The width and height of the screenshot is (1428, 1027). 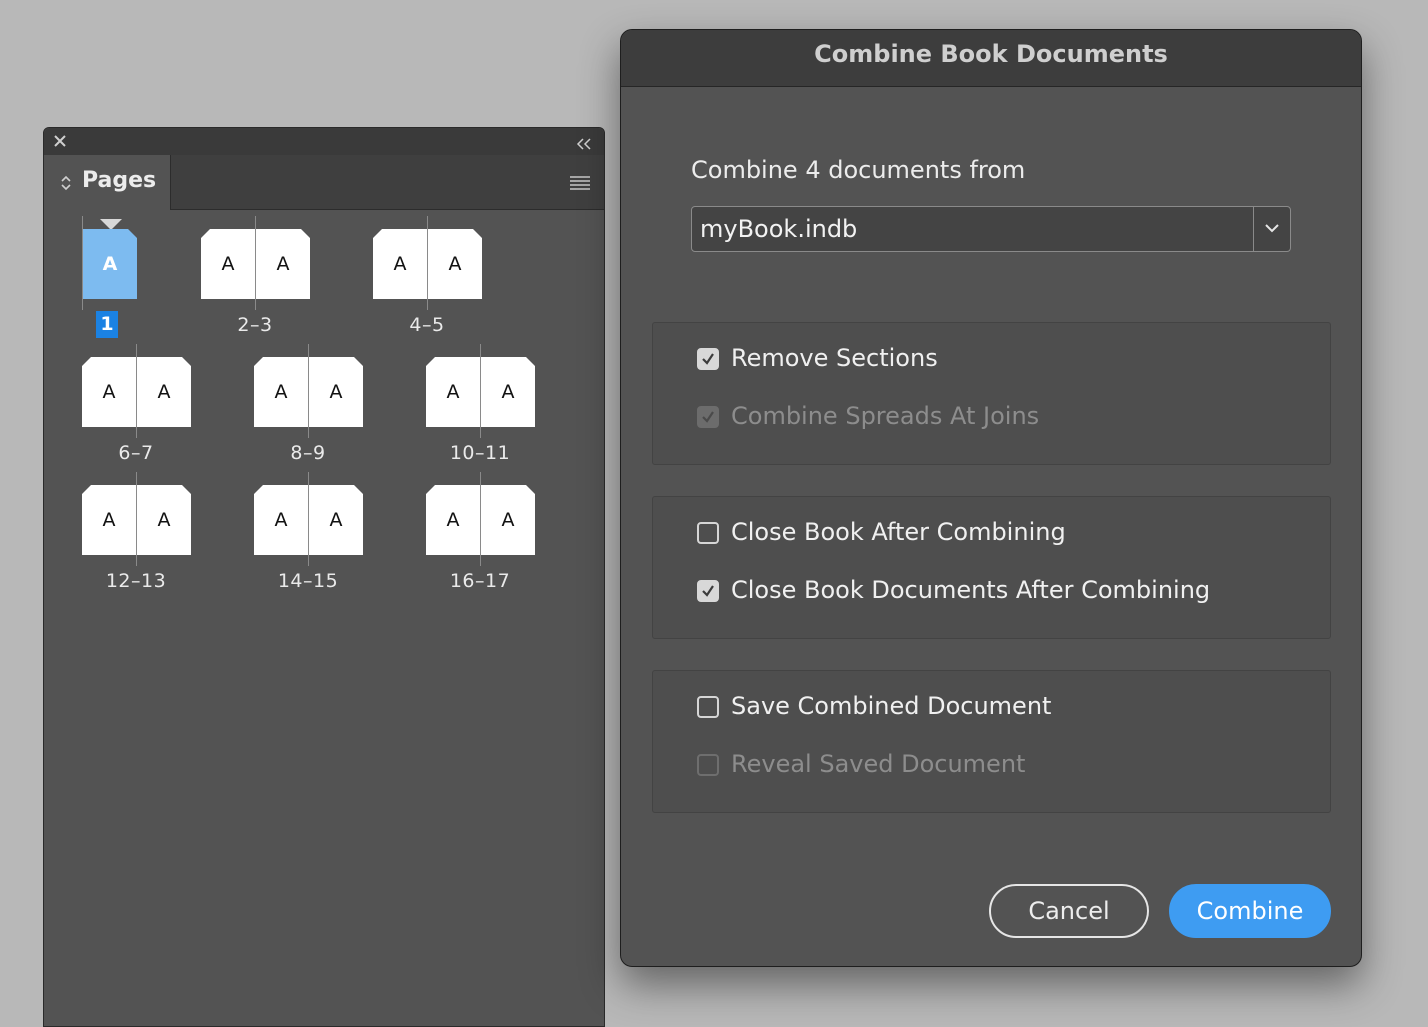 What do you see at coordinates (708, 591) in the screenshot?
I see `close-book-documents-checkbox` at bounding box center [708, 591].